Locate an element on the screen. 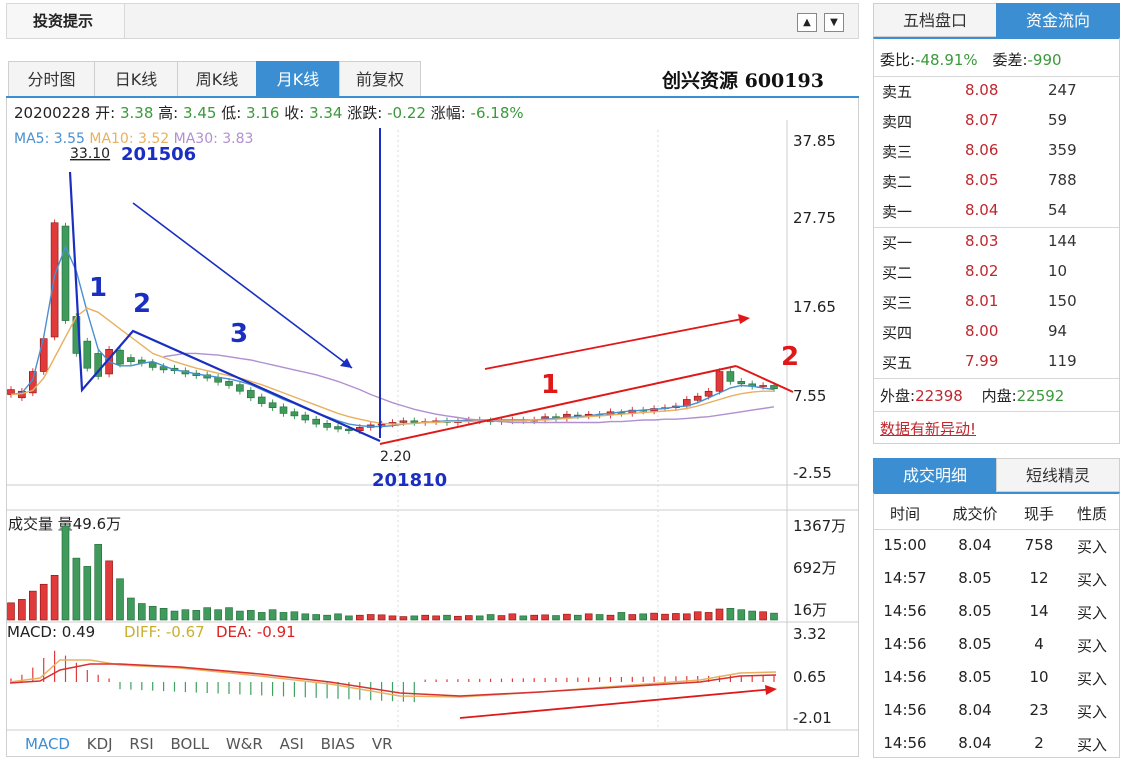  wei-cha-value: -990 is located at coordinates (1044, 60).